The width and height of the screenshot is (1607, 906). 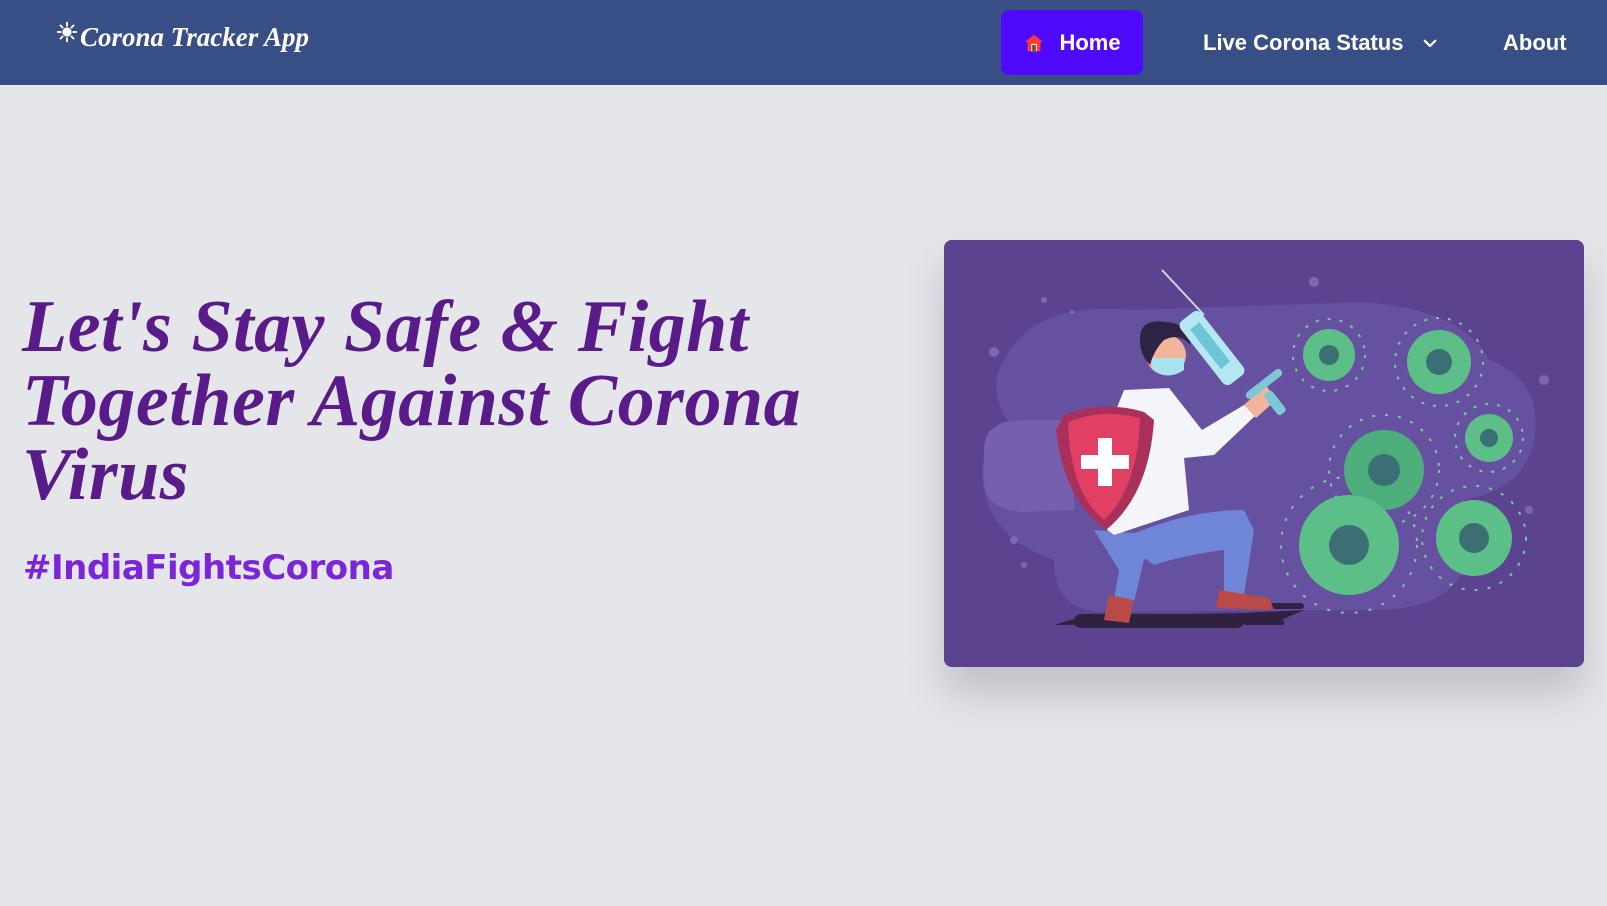 I want to click on nav-about-label: About, so click(x=1535, y=42).